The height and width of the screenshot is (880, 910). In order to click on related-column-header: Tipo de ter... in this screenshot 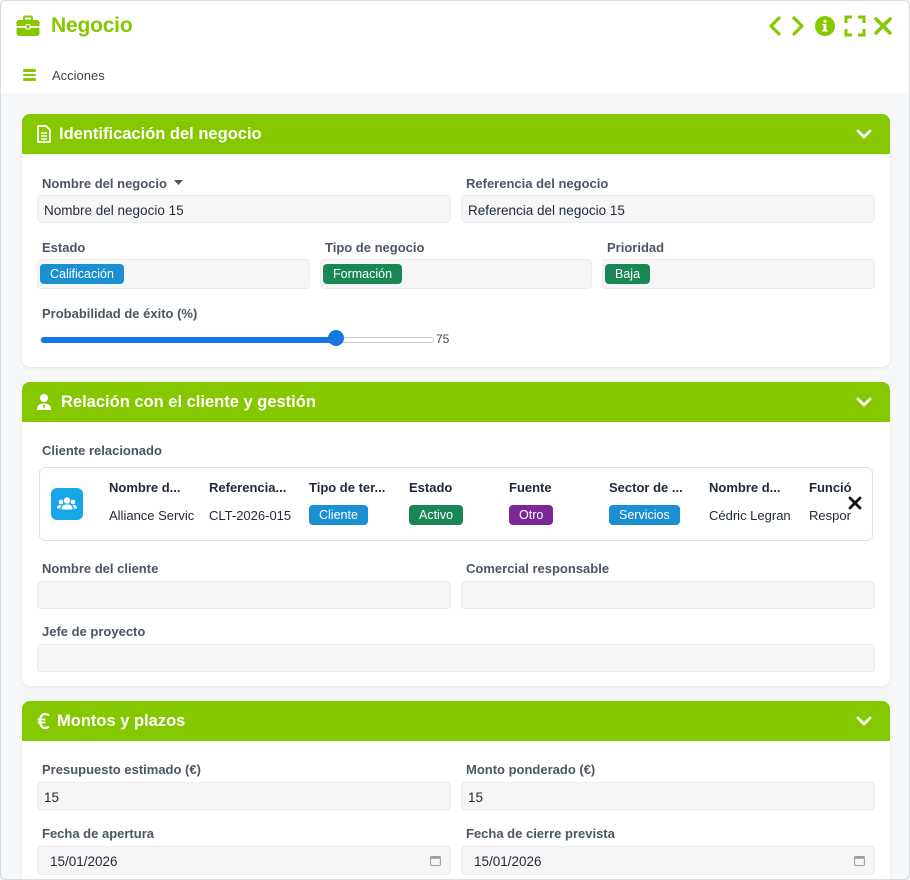, I will do `click(347, 487)`.